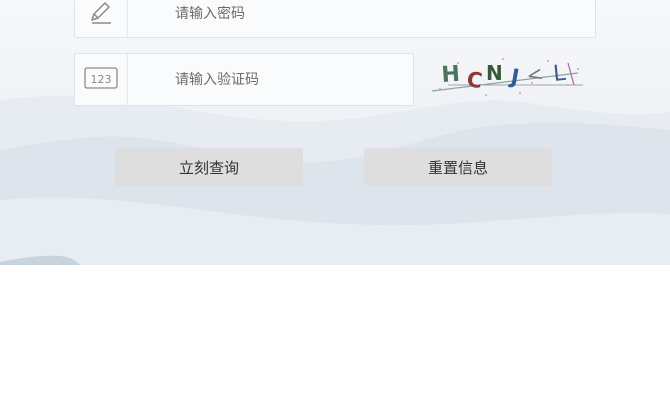 The width and height of the screenshot is (670, 415). I want to click on password-icon-cell, so click(101, 18).